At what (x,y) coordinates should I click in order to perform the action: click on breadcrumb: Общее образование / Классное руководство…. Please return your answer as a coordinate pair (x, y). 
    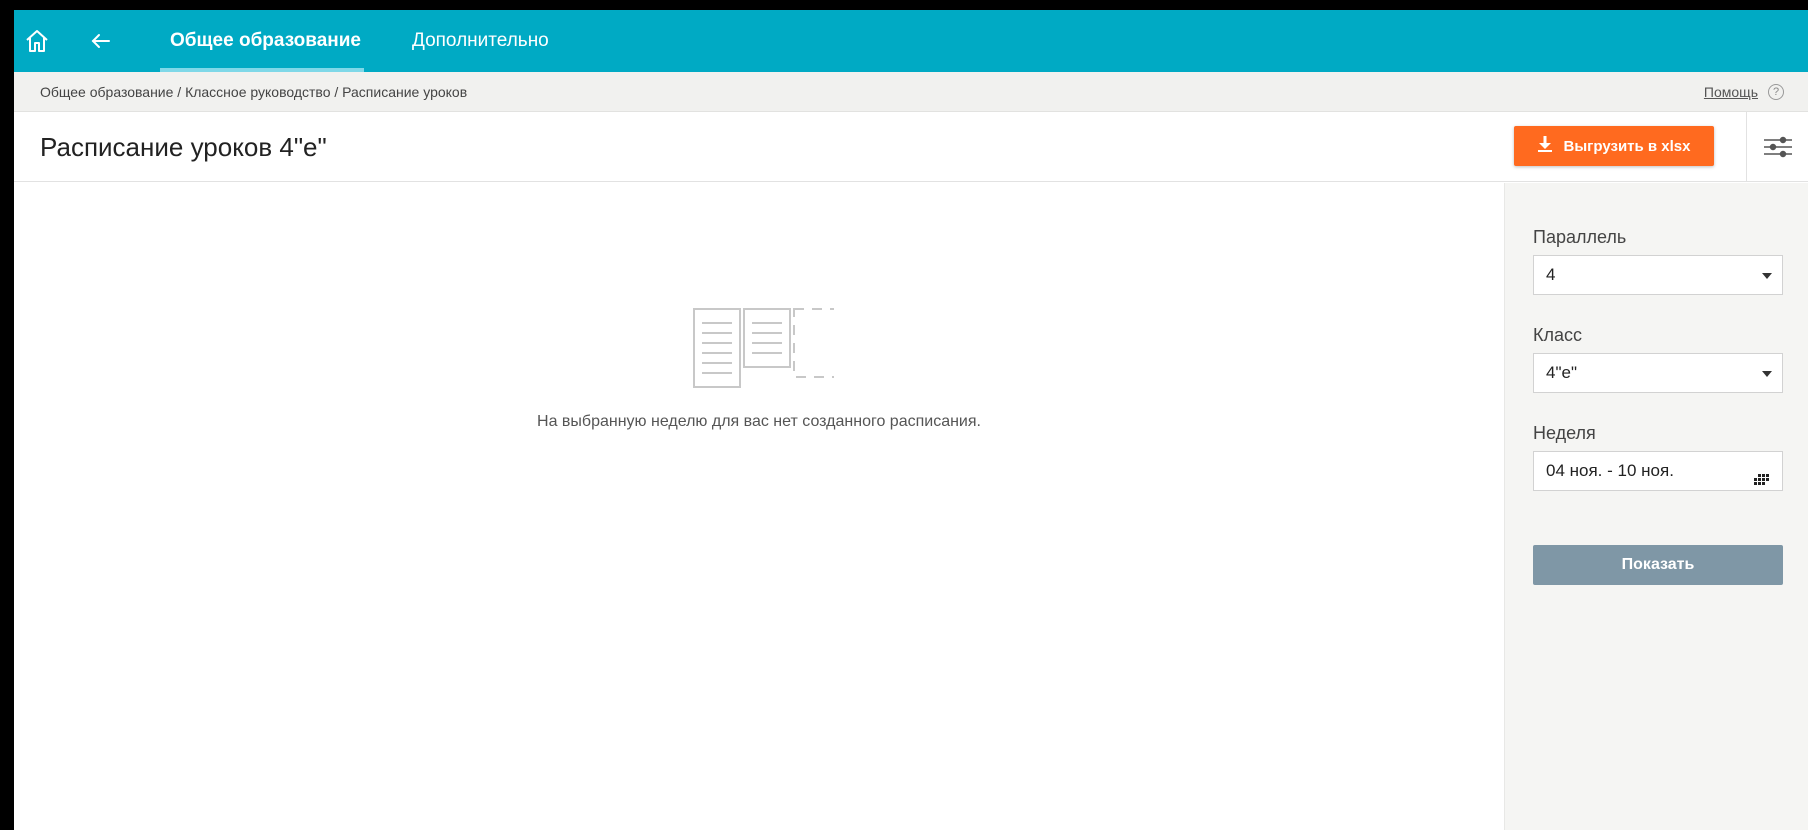
    Looking at the image, I should click on (253, 92).